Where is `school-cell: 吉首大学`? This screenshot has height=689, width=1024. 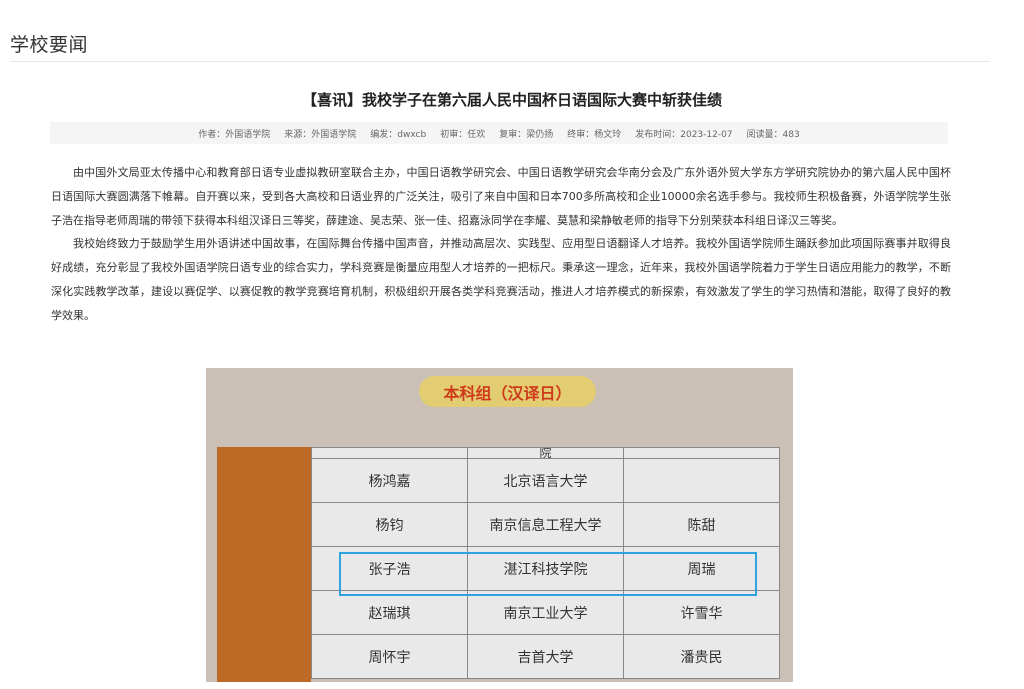
school-cell: 吉首大学 is located at coordinates (545, 656).